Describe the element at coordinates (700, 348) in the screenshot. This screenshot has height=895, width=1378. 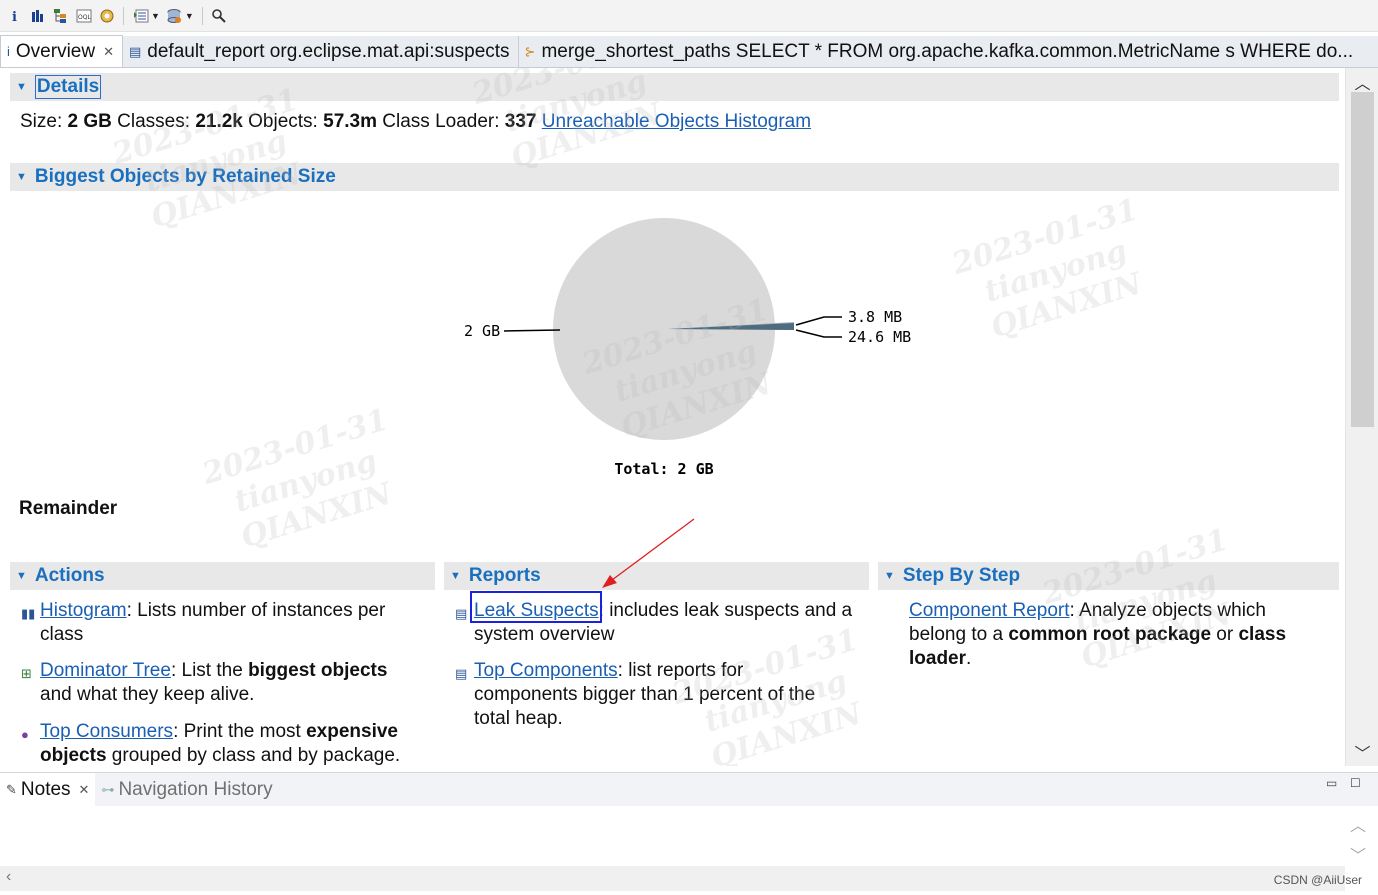
I see `retained-size-pie-chart: 2 GB 3.8 MB 24.6 MB Total: 2 GB` at that location.